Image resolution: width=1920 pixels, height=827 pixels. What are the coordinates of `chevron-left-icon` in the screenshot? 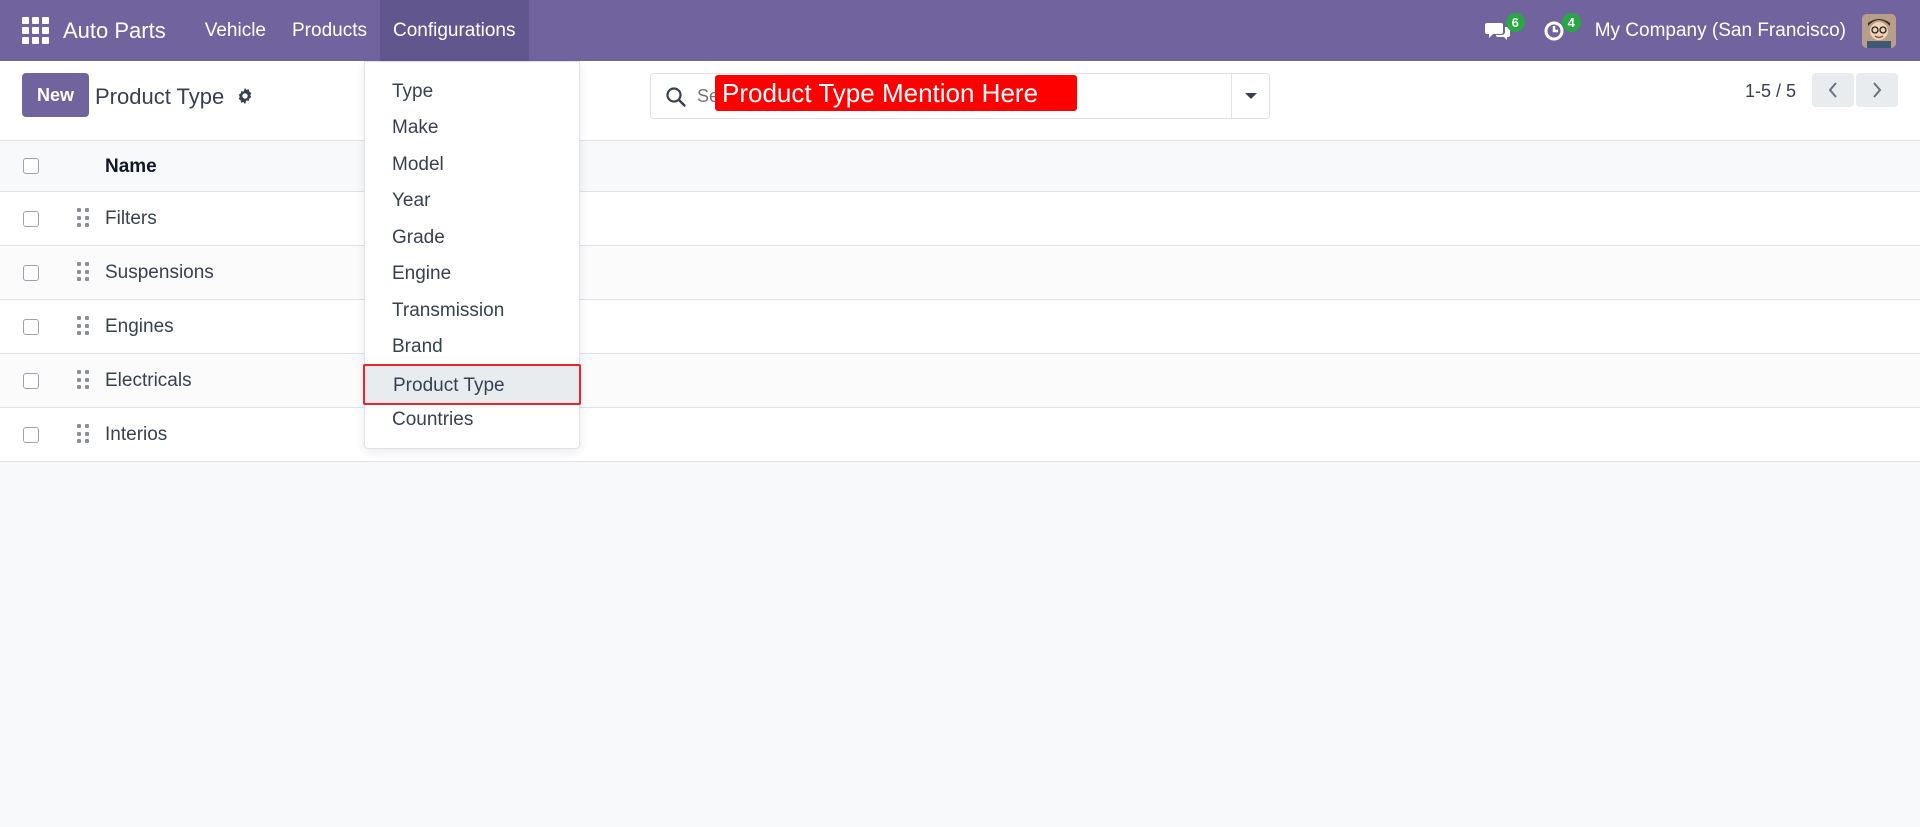 It's located at (1832, 90).